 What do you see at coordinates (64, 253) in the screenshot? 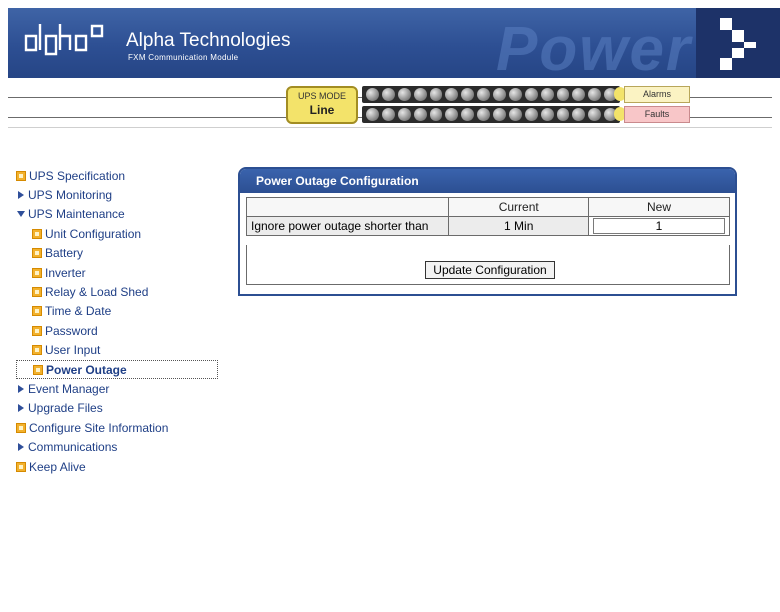
I see `sidebar-item-label: Battery` at bounding box center [64, 253].